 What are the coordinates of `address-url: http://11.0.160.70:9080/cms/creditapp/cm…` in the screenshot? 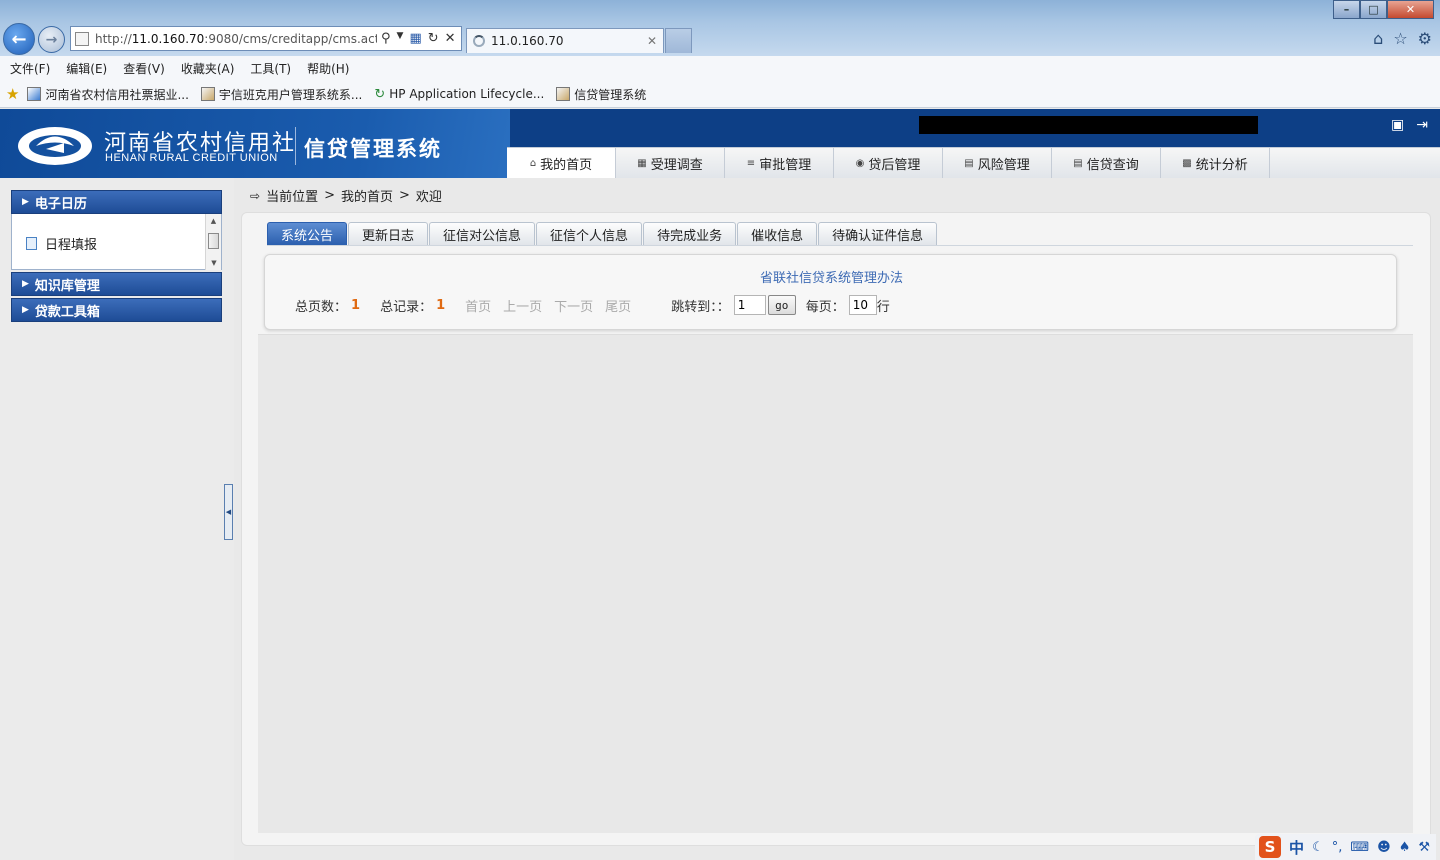 It's located at (236, 39).